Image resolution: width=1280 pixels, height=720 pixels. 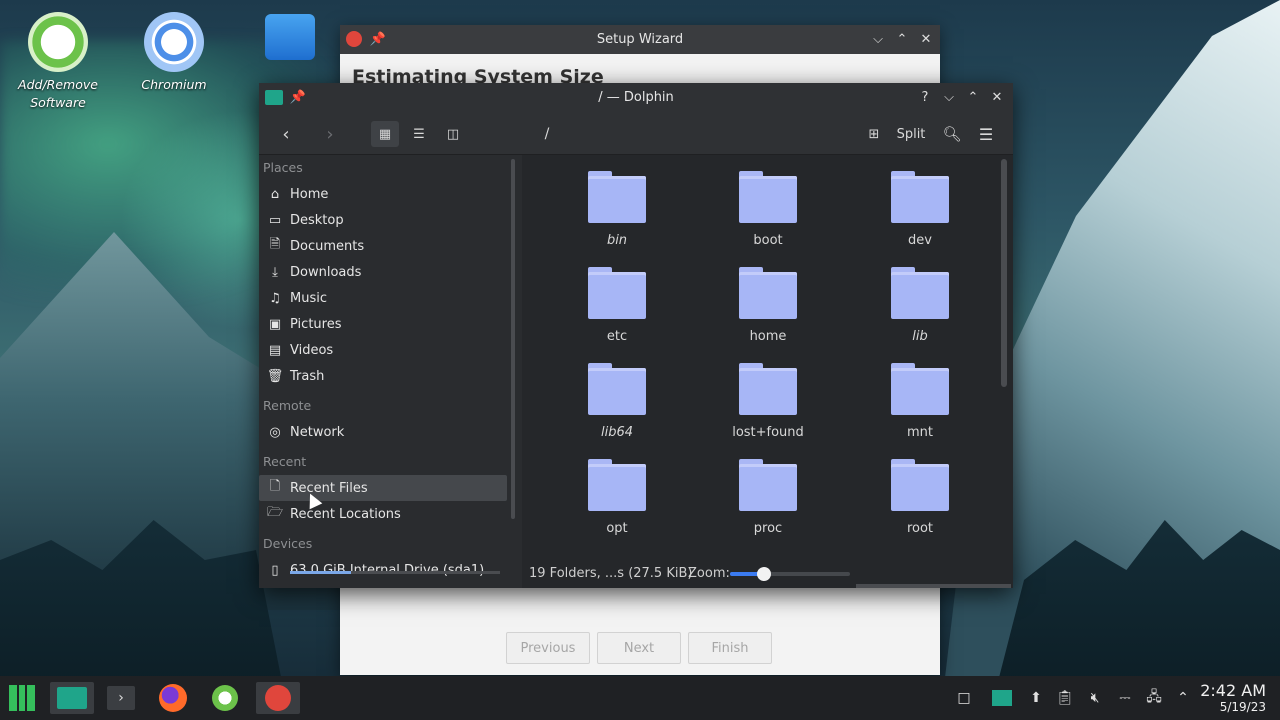 What do you see at coordinates (312, 350) in the screenshot?
I see `sidebar-item-label: Videos` at bounding box center [312, 350].